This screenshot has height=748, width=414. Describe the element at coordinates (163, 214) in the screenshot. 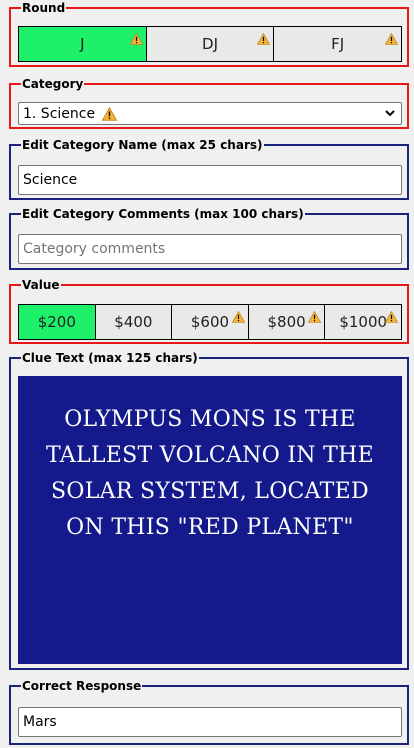

I see `edit-category-comments-legend: Edit Category Comments (max 100 chars)` at that location.